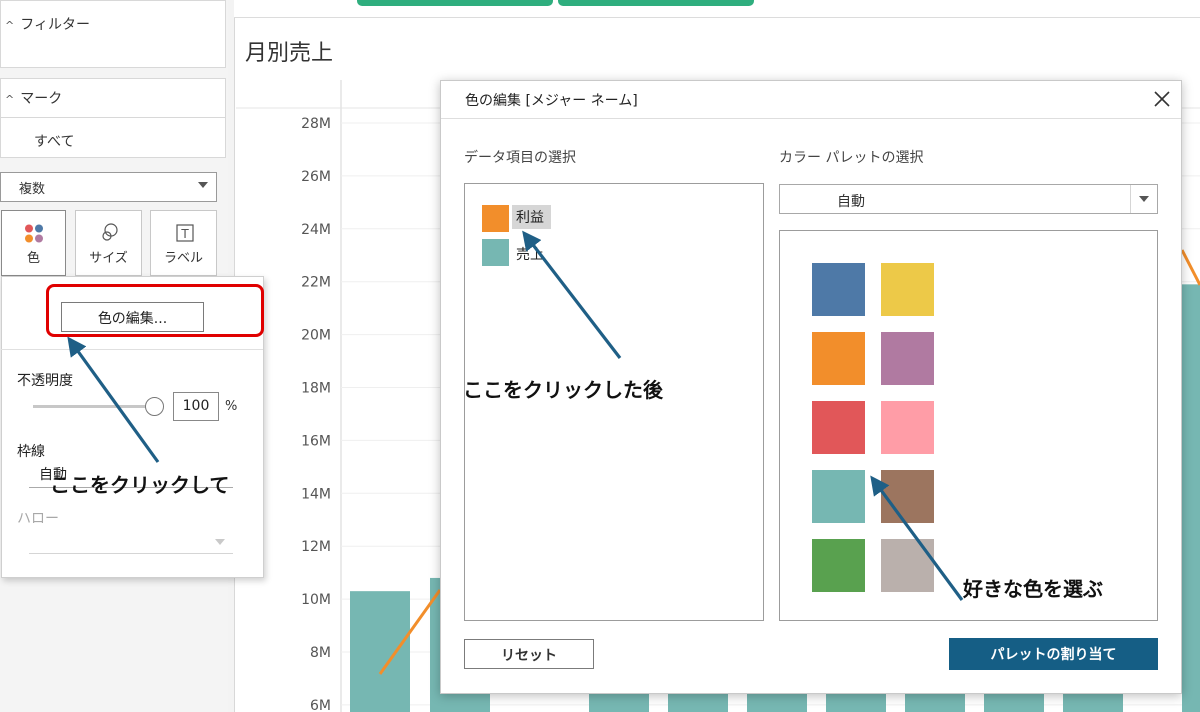 The width and height of the screenshot is (1200, 712). I want to click on annotation-after-click: ここをクリックした後, so click(563, 390).